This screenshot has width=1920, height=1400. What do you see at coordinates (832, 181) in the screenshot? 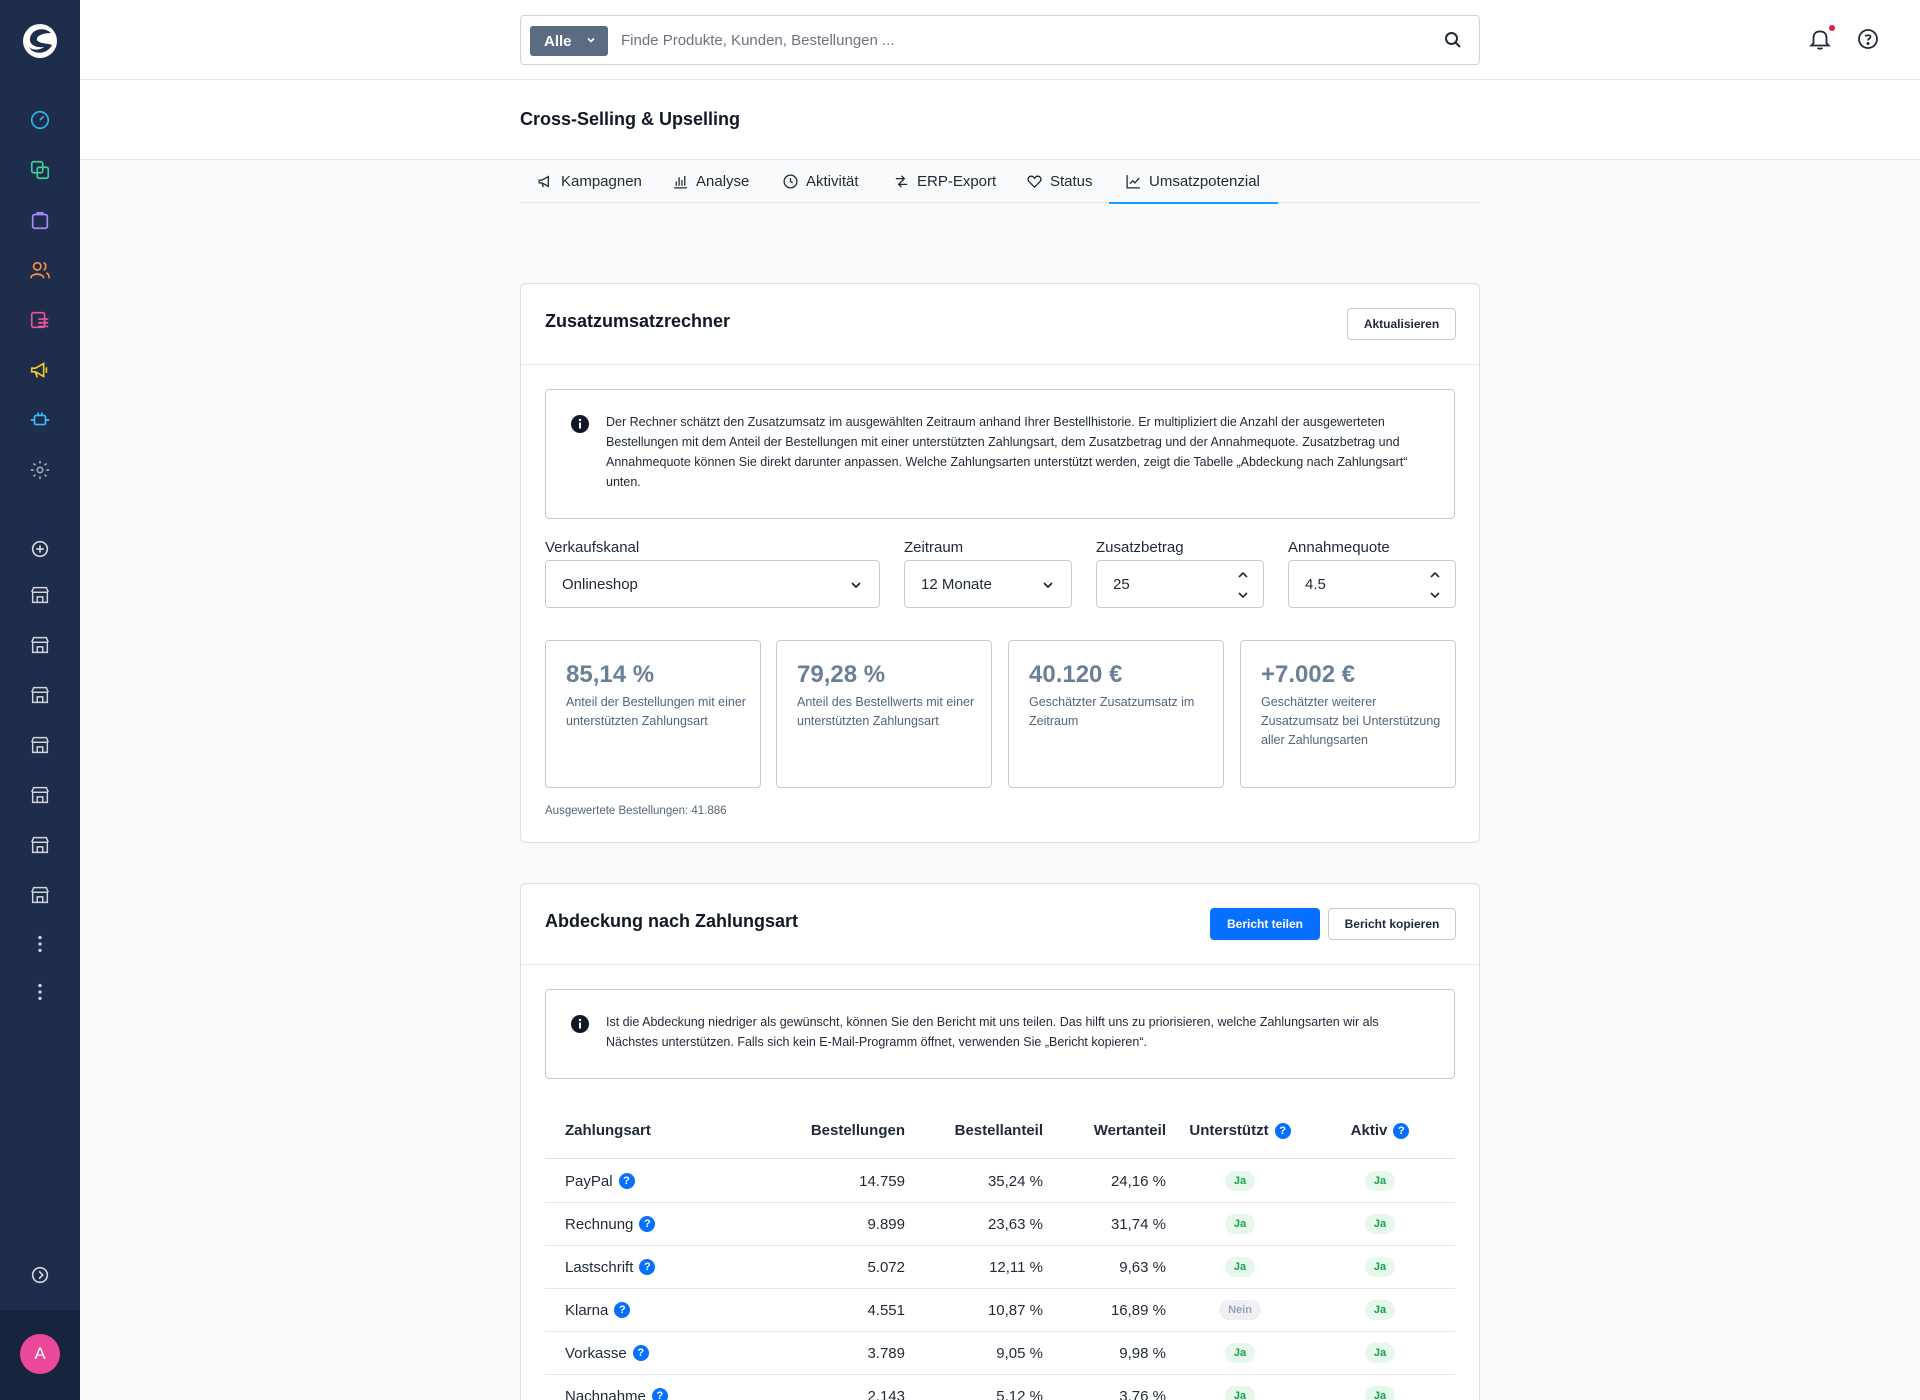
I see `tab-label: Aktivität` at bounding box center [832, 181].